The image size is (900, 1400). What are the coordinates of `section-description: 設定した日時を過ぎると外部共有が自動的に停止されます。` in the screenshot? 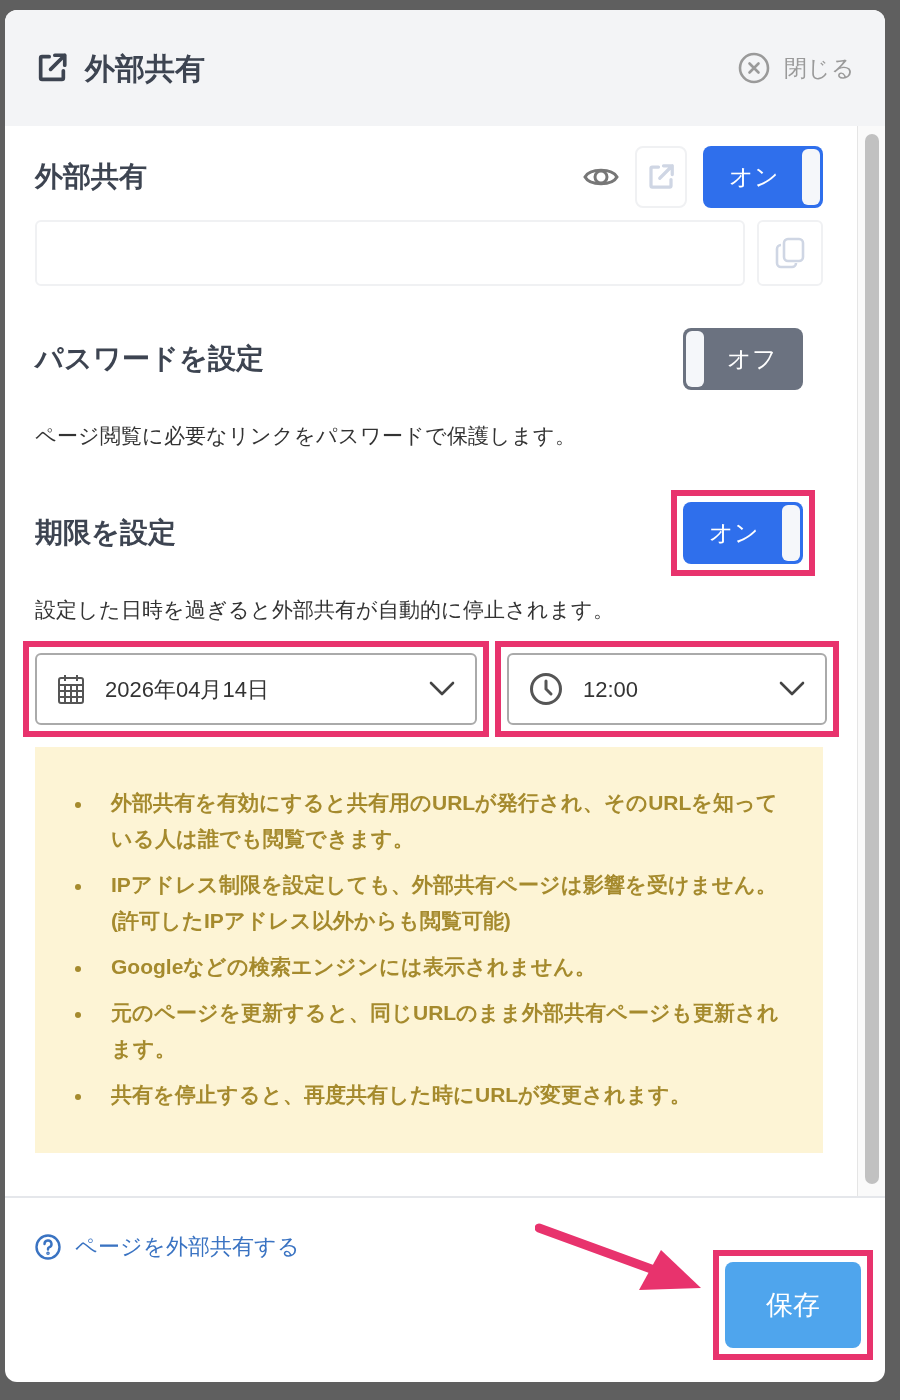 It's located at (325, 609).